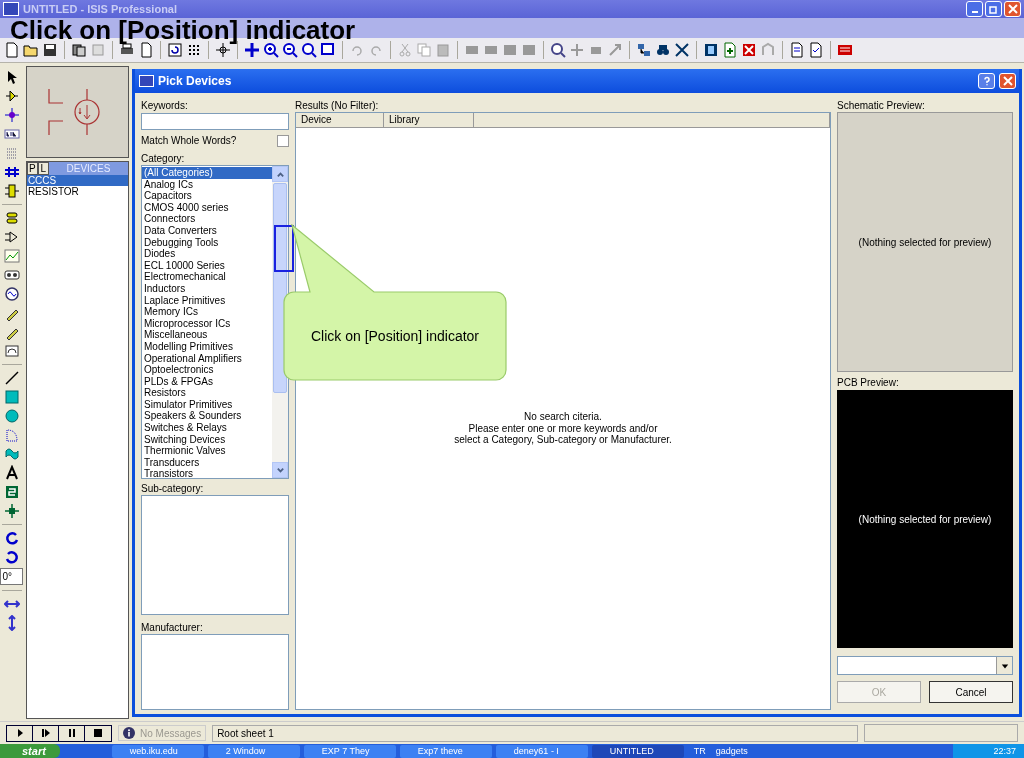  What do you see at coordinates (11, 416) in the screenshot?
I see `circle-icon` at bounding box center [11, 416].